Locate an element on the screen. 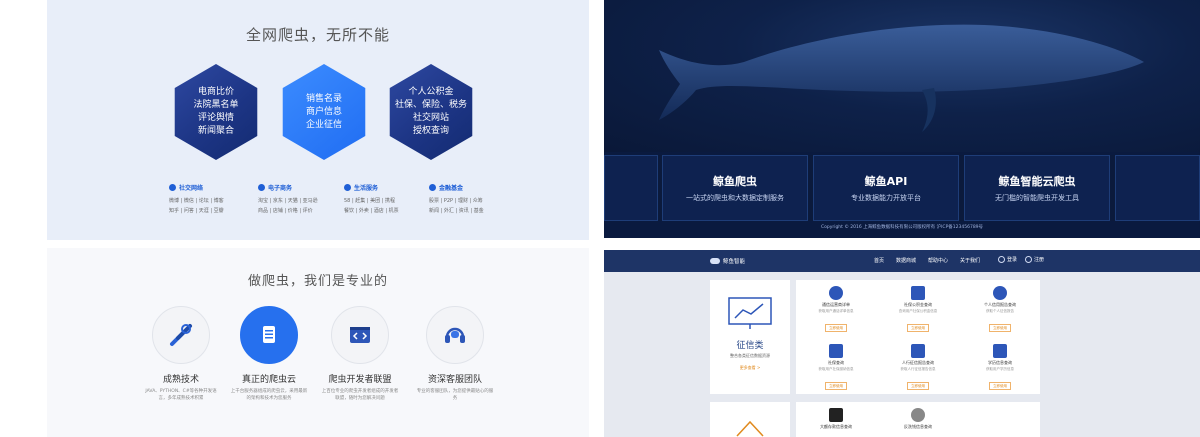 The image size is (1200, 437). service-item: 大额存款信息查询 is located at coordinates (836, 419).